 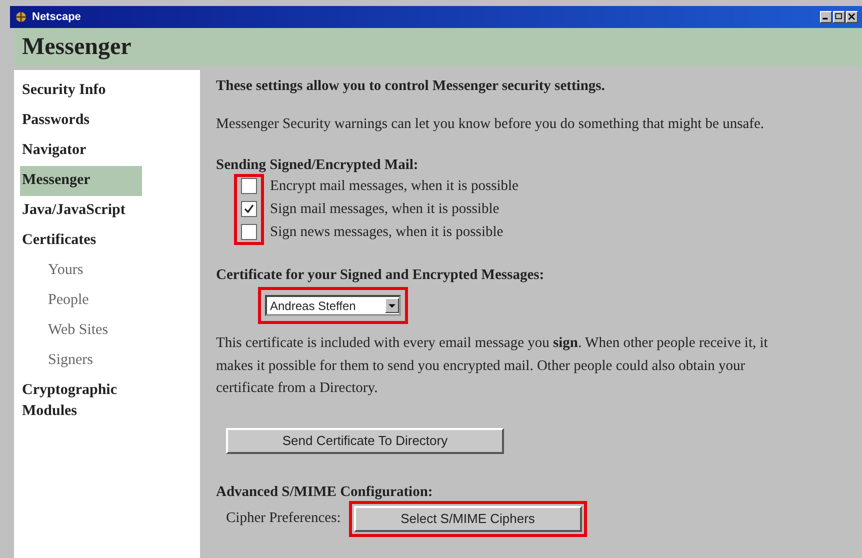 What do you see at coordinates (318, 165) in the screenshot?
I see `section-heading: Sending Signed/Encrypted Mail:` at bounding box center [318, 165].